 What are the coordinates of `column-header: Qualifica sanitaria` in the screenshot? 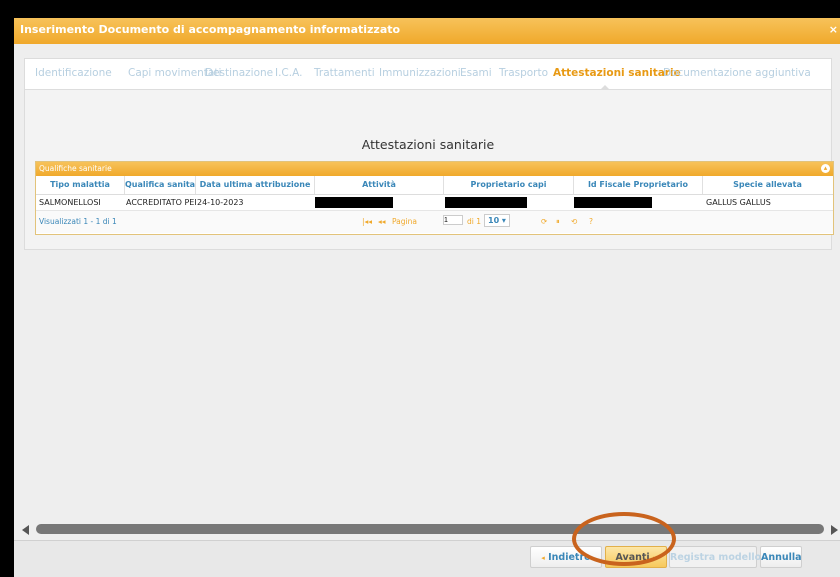 It's located at (160, 185).